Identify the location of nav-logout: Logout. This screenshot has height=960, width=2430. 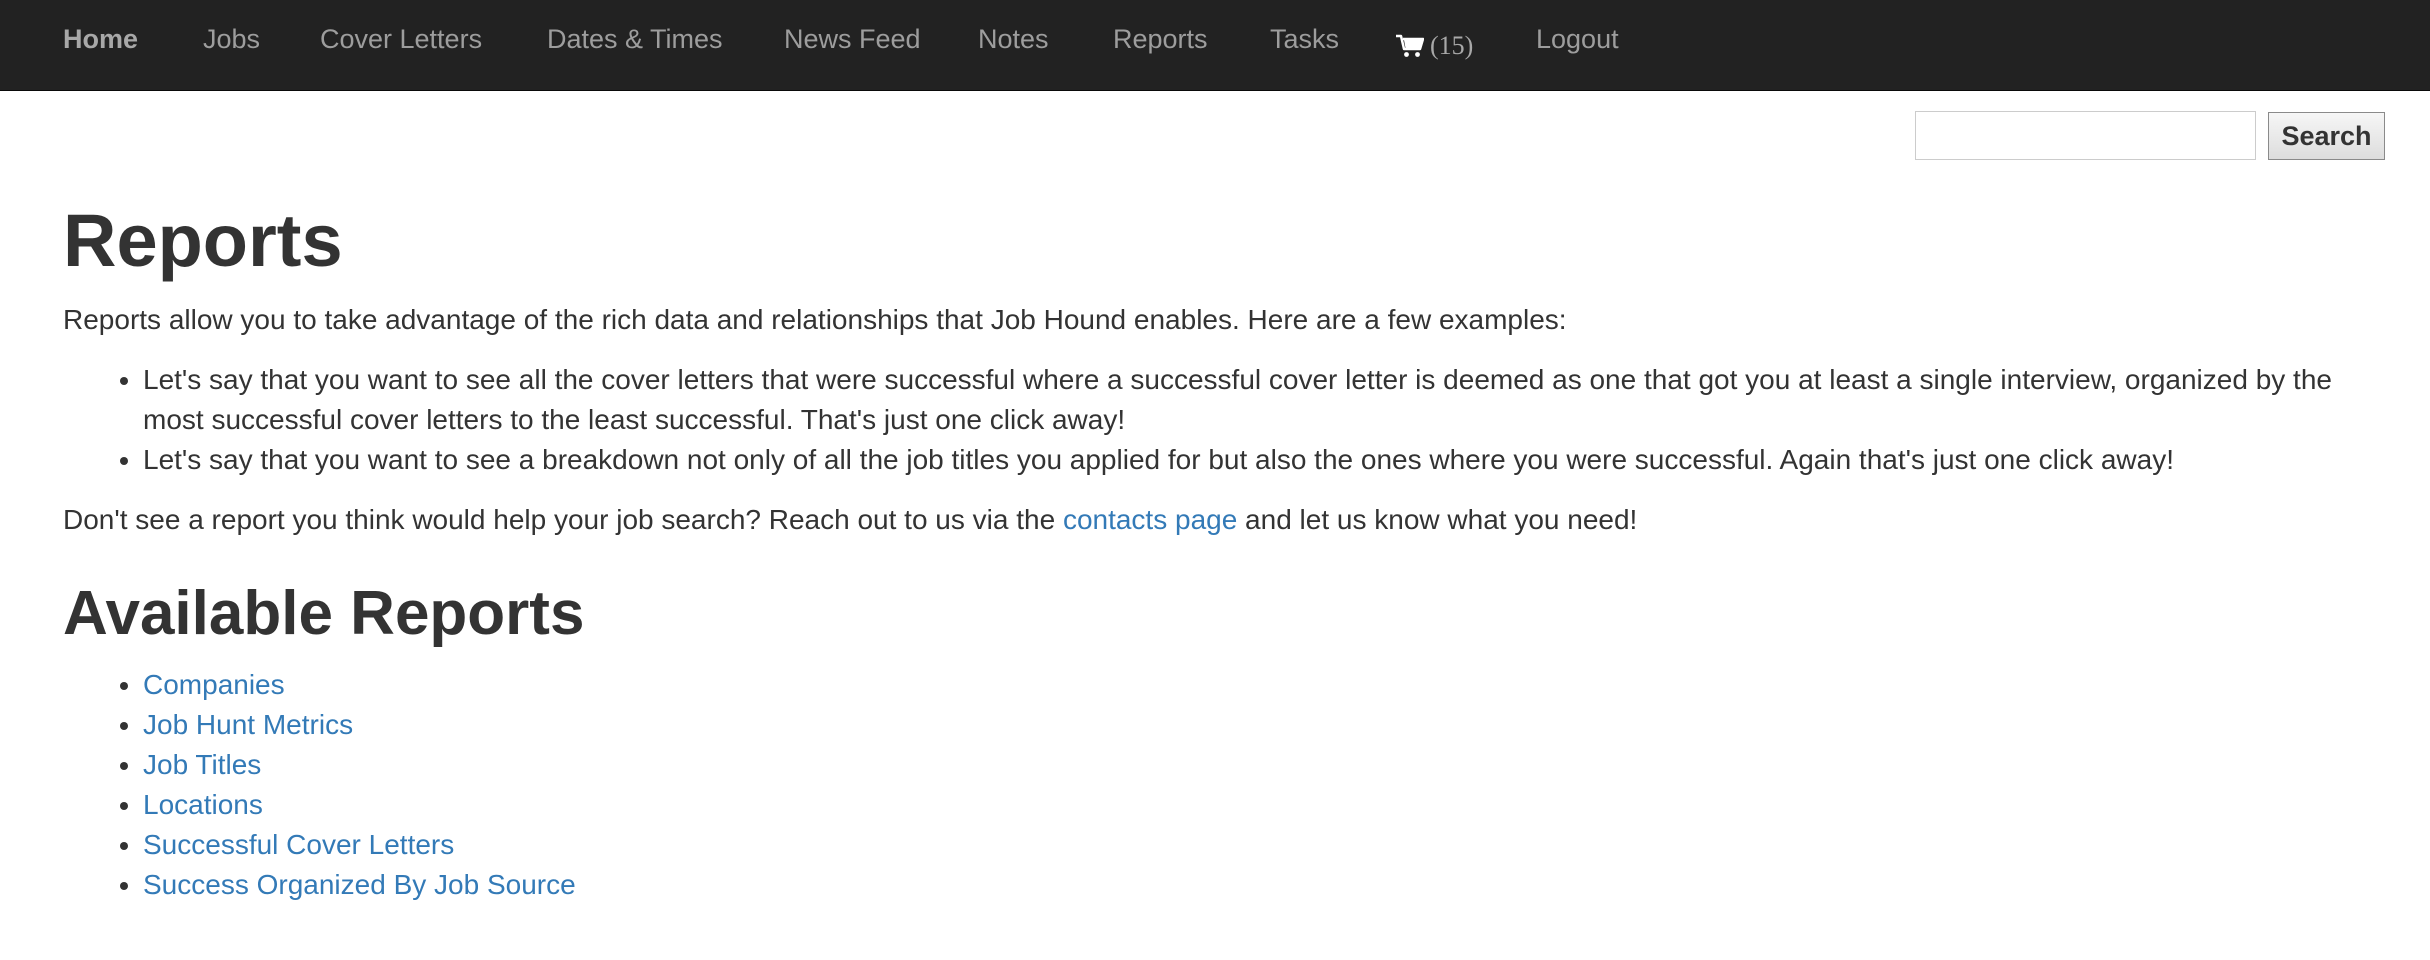
(1577, 45).